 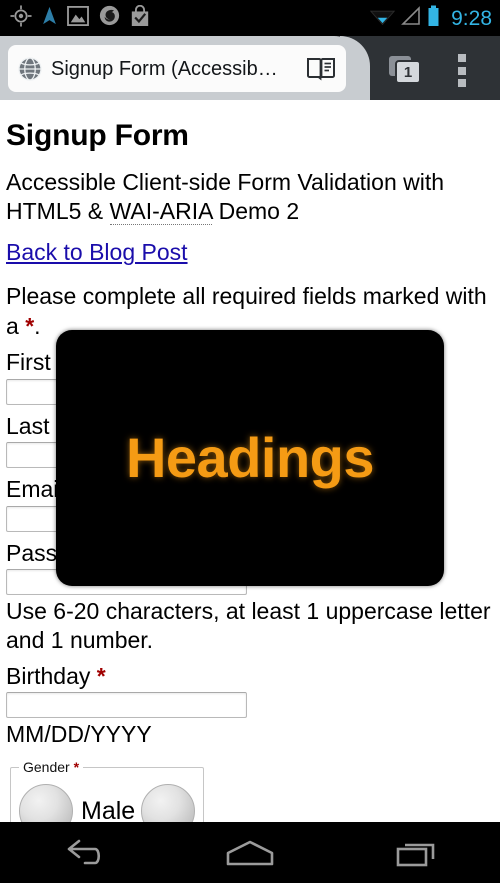 What do you see at coordinates (97, 135) in the screenshot?
I see `page-title: Signup Form` at bounding box center [97, 135].